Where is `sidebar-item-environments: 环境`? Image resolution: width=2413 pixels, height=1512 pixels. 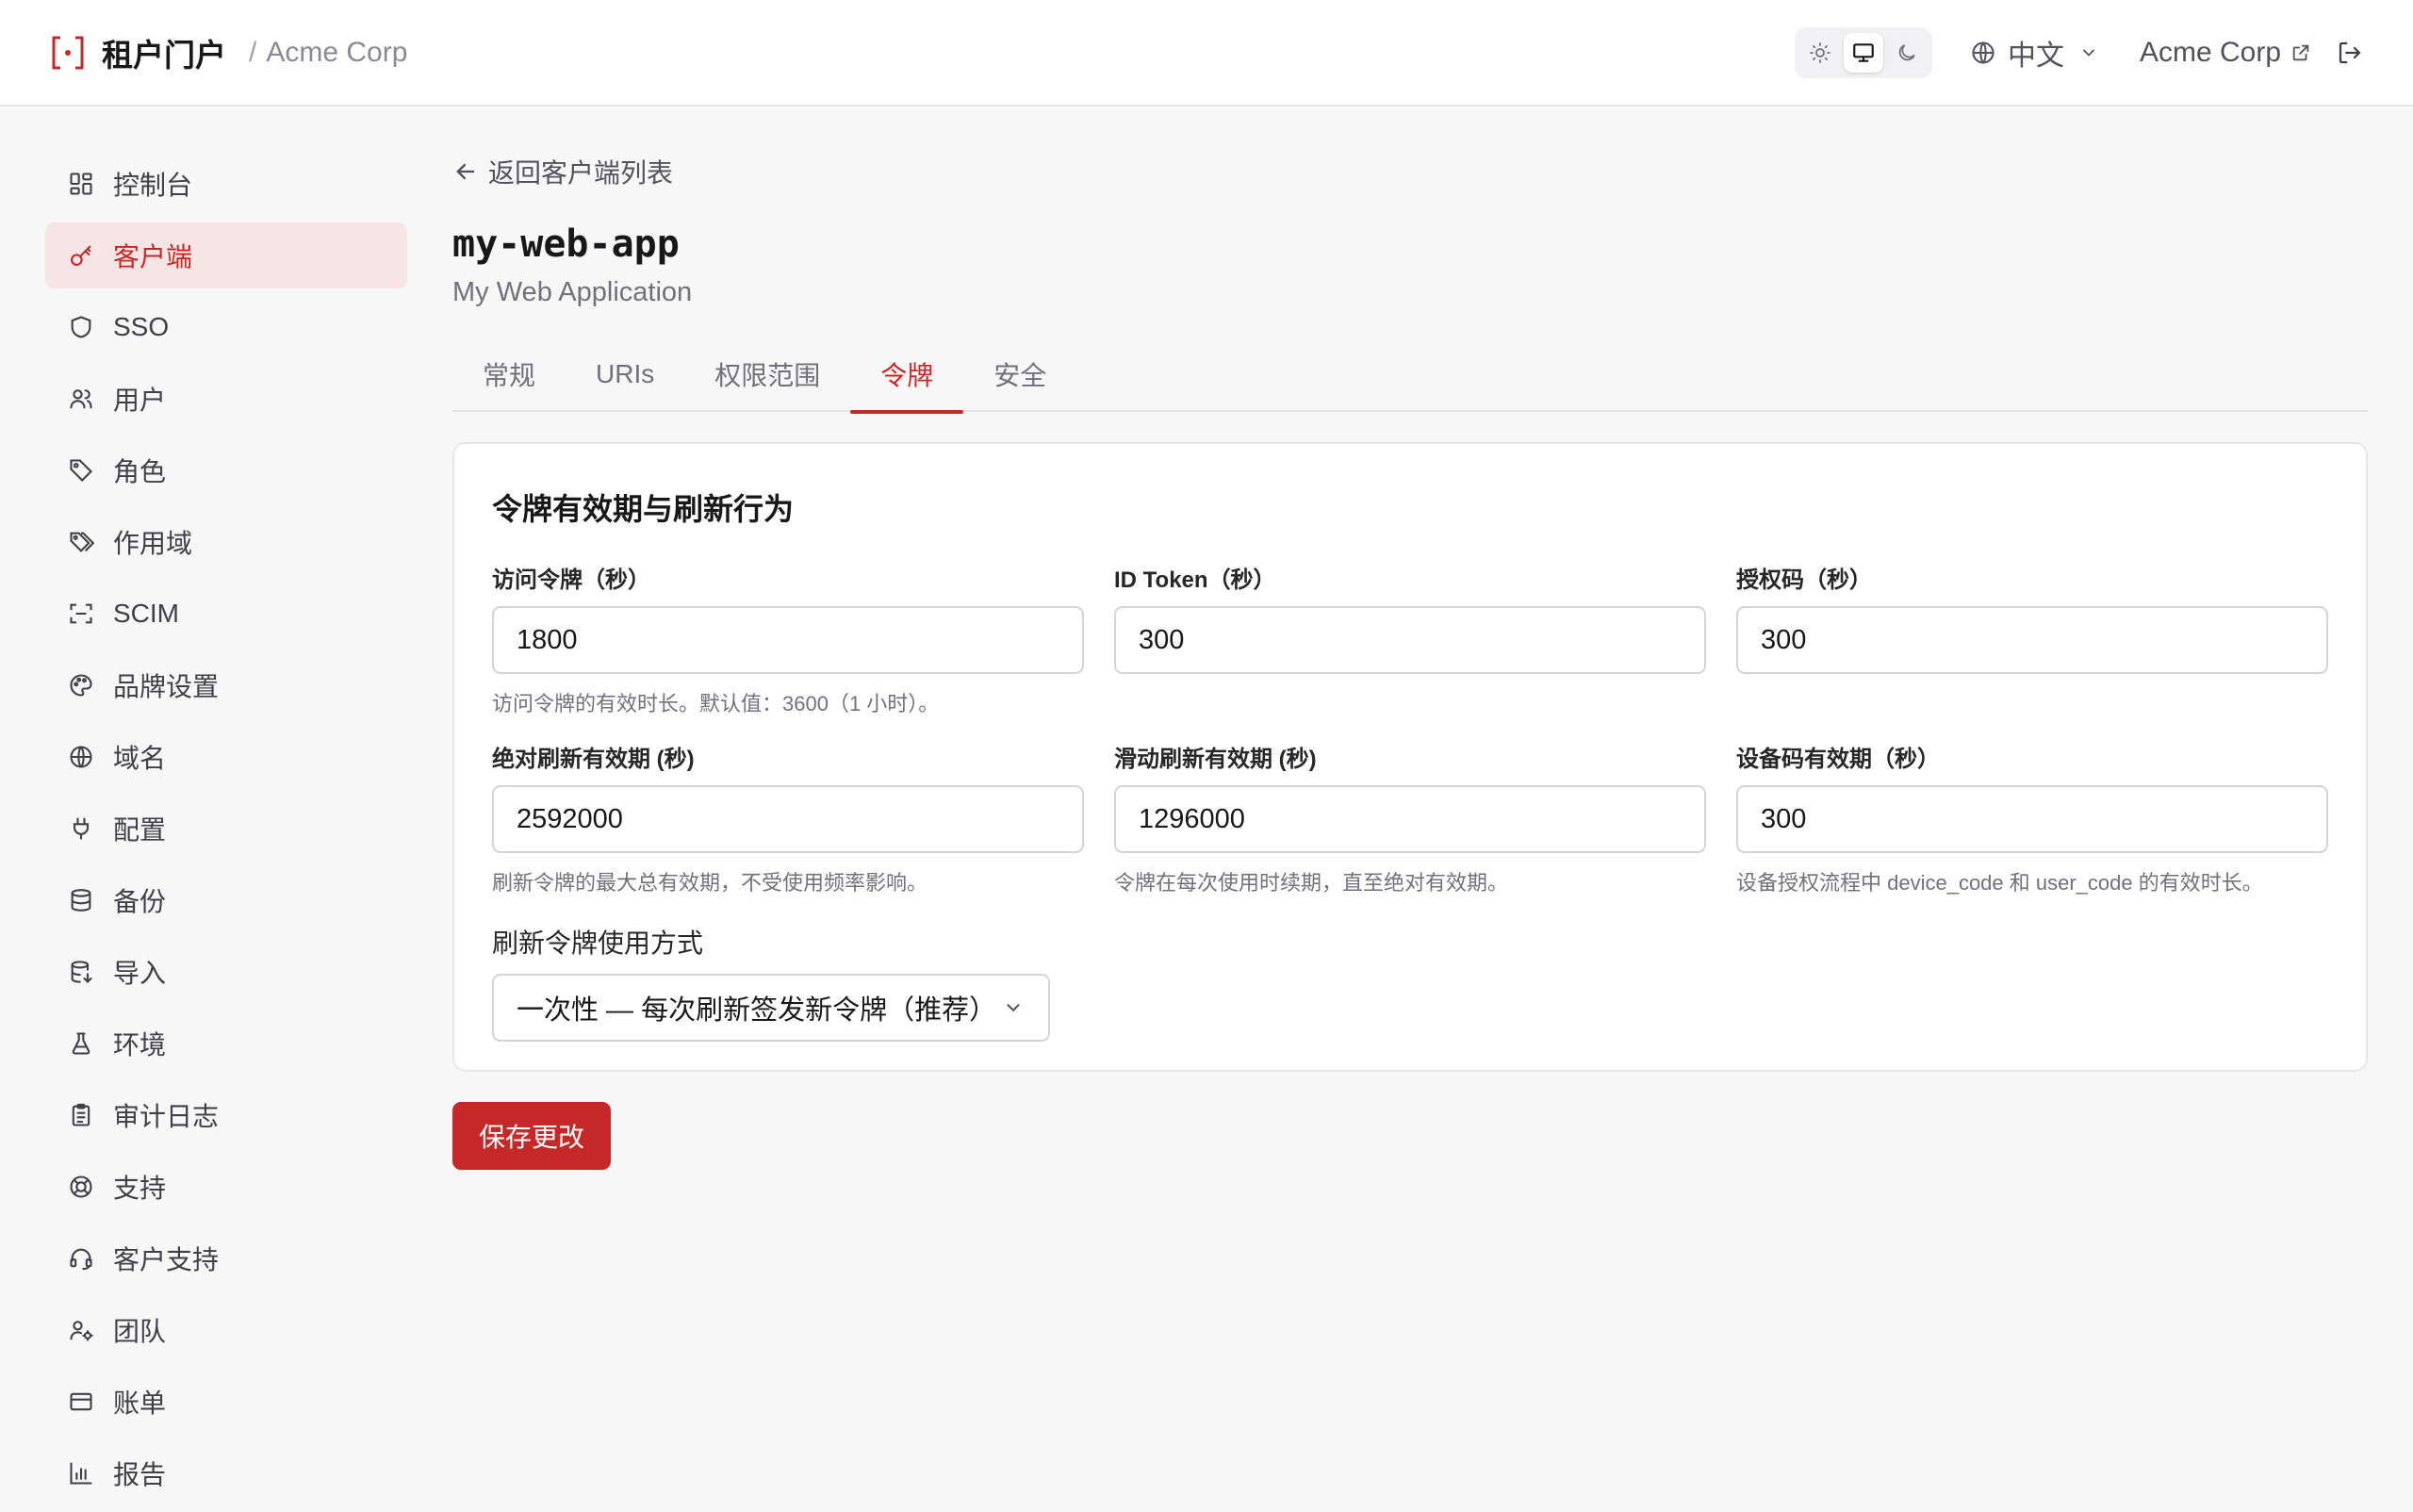 sidebar-item-environments: 环境 is located at coordinates (226, 1043).